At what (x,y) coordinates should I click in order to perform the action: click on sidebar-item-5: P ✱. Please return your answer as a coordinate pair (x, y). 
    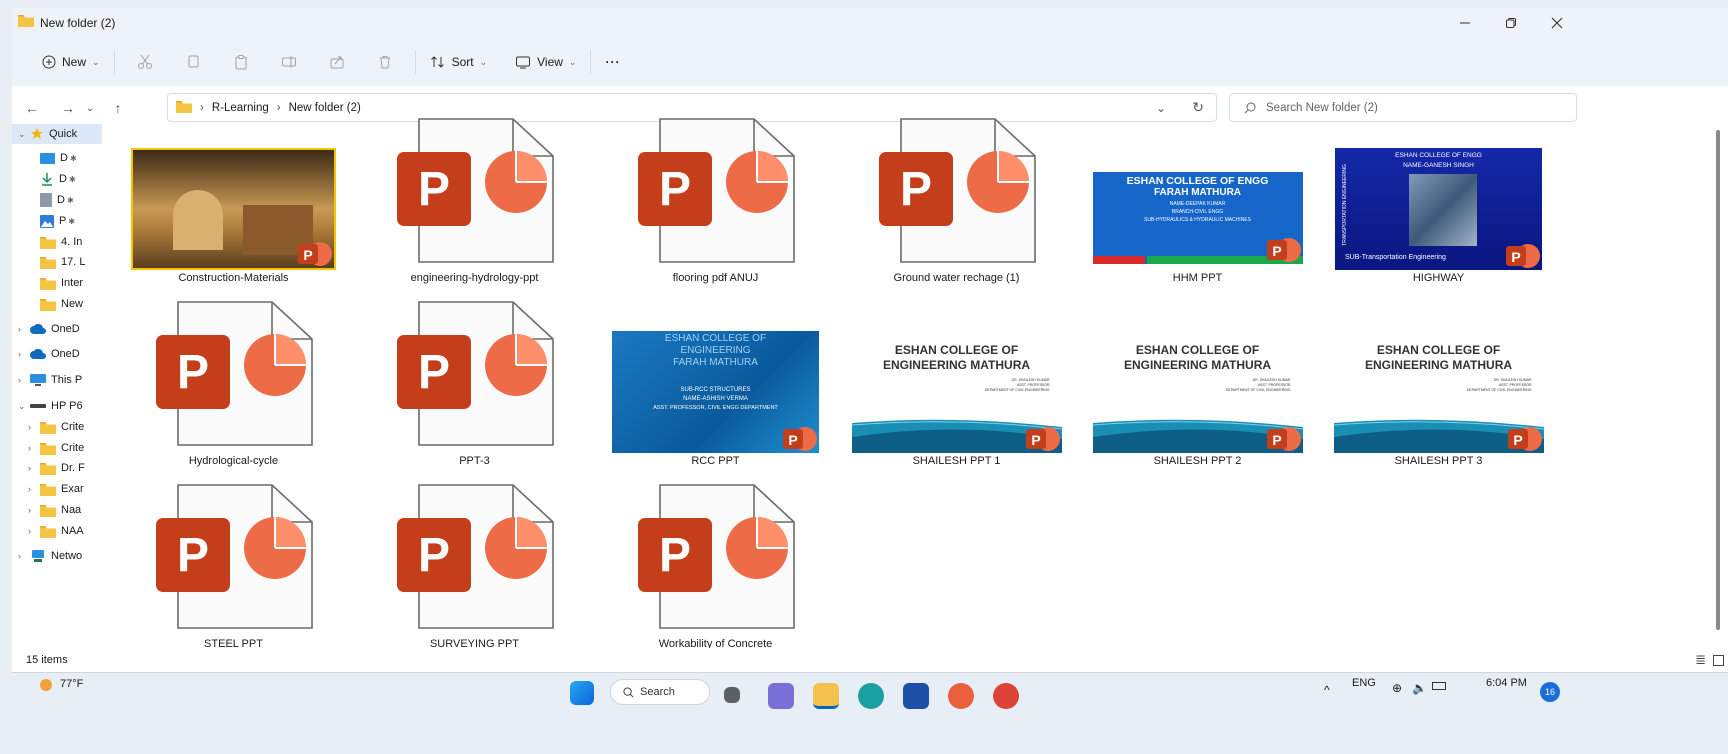
    Looking at the image, I should click on (51, 221).